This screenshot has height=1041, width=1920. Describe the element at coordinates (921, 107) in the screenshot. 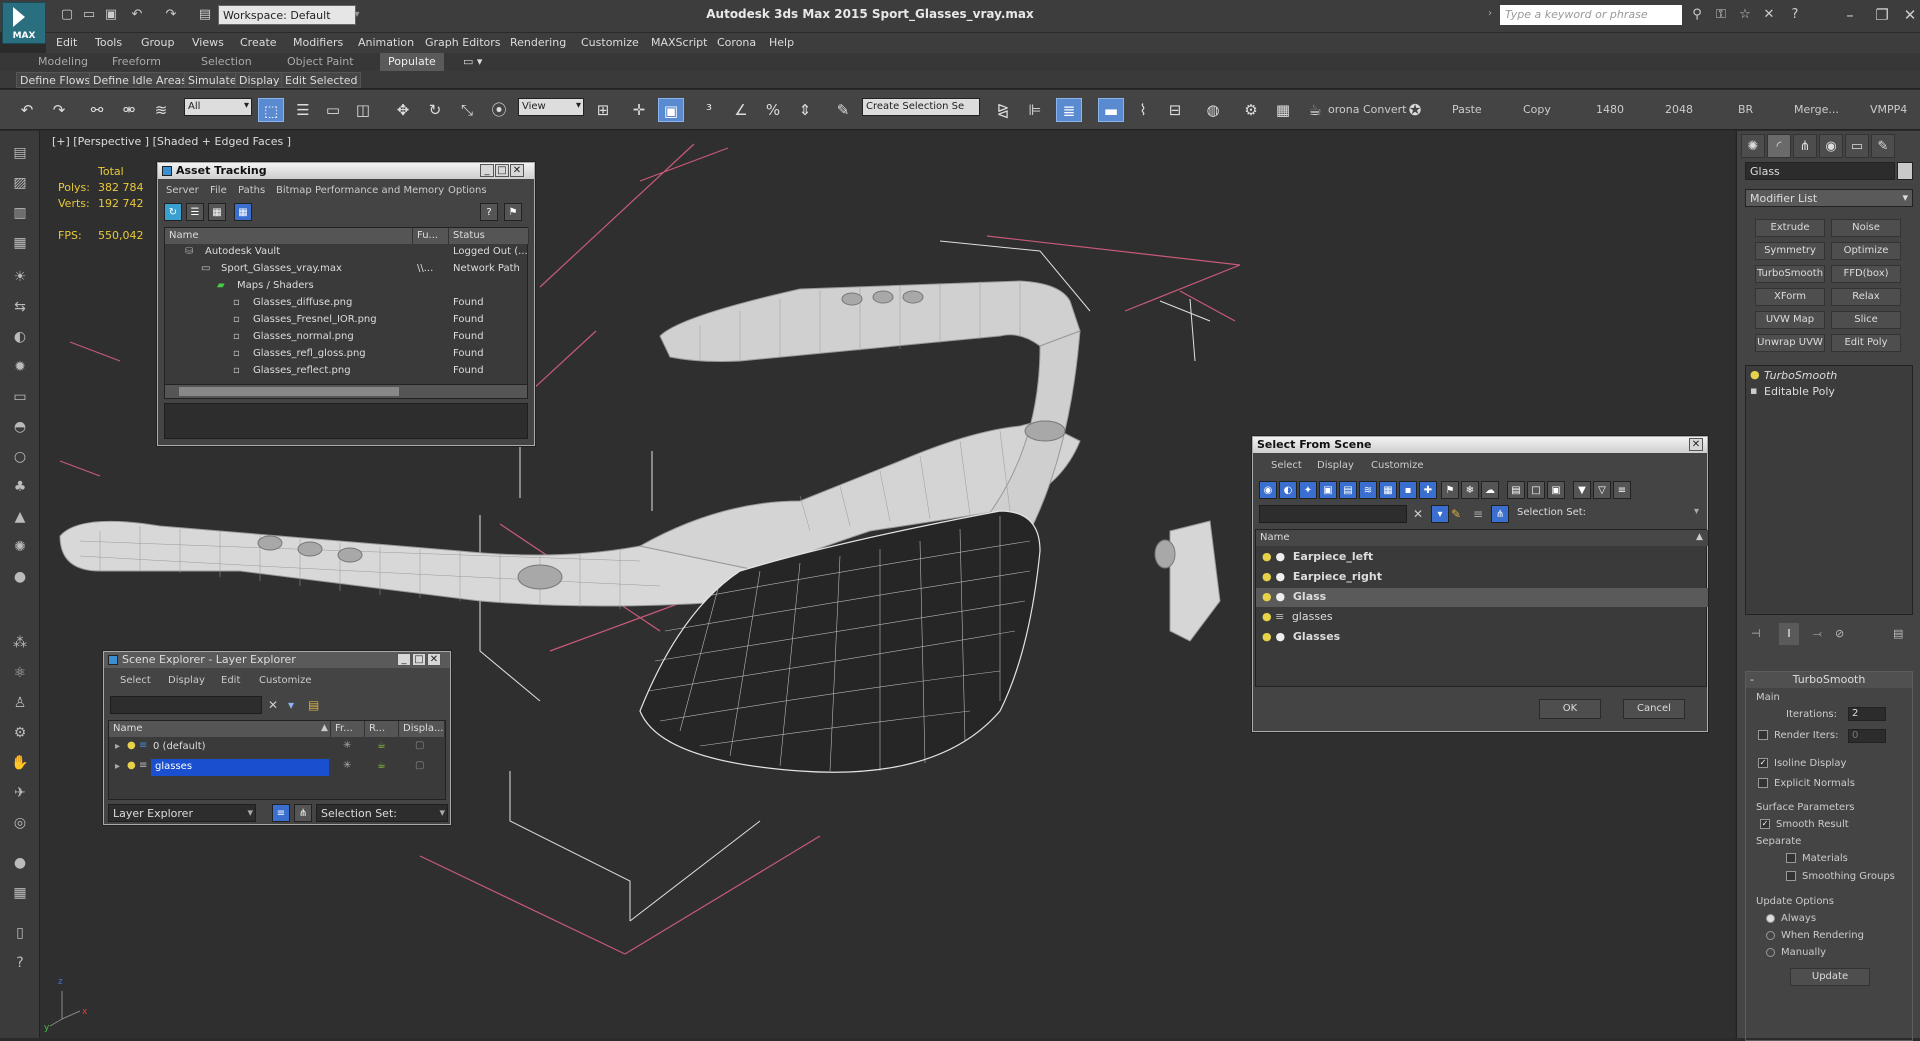

I see `named-selection-sets-dropdown: Create Selection Se` at that location.